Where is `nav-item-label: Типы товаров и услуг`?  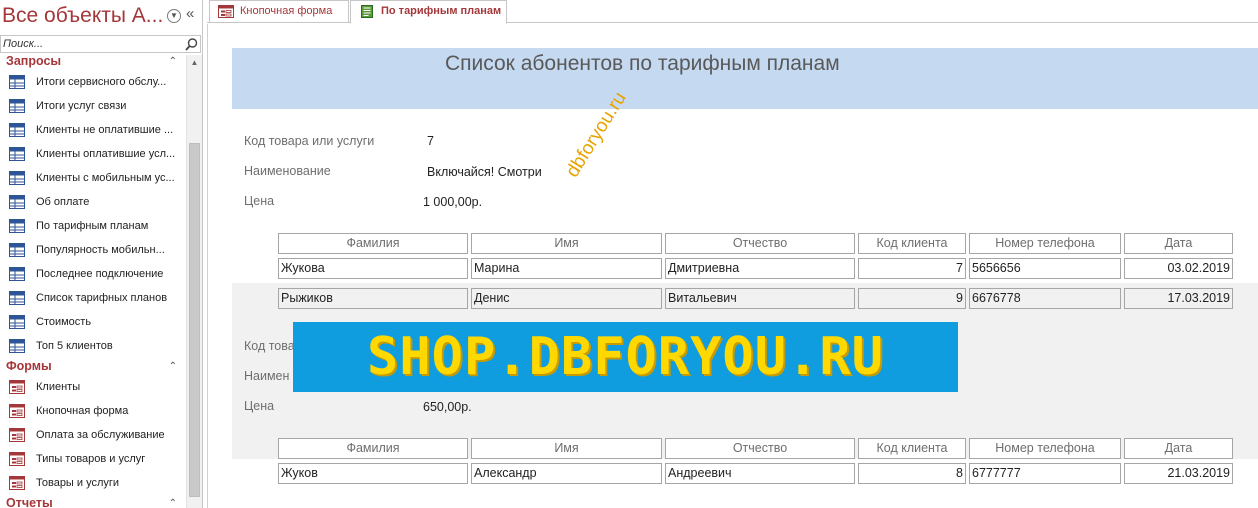
nav-item-label: Типы товаров и услуг is located at coordinates (91, 459).